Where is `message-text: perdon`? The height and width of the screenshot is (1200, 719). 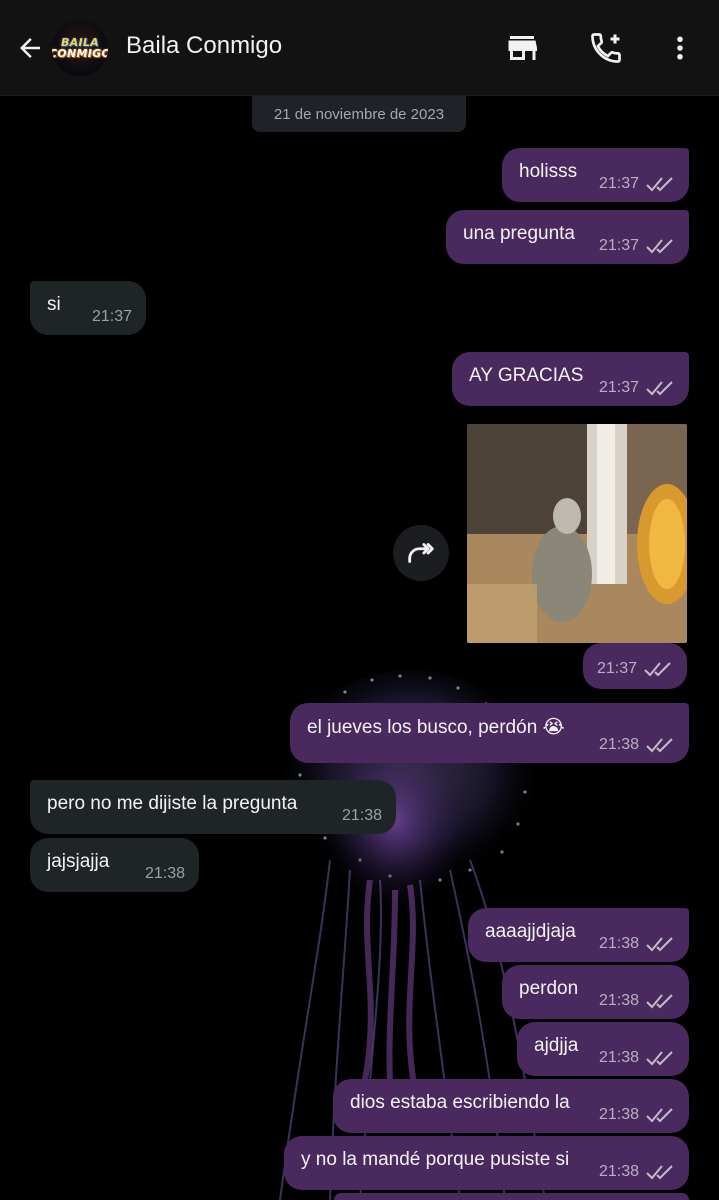
message-text: perdon is located at coordinates (549, 988).